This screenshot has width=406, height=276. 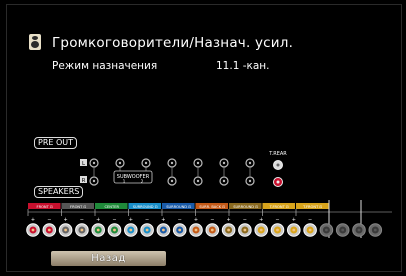 I want to click on channel-label: CENTER, so click(x=112, y=207).